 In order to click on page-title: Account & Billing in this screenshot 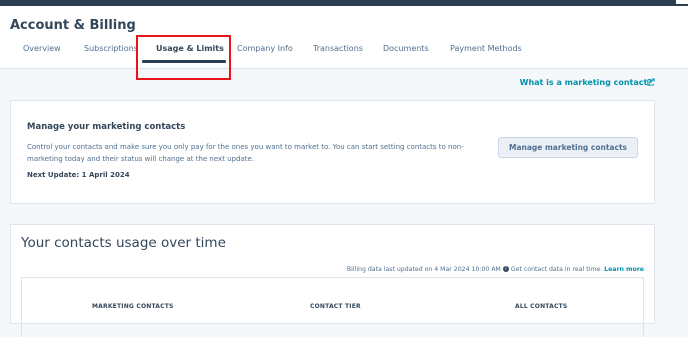, I will do `click(73, 25)`.